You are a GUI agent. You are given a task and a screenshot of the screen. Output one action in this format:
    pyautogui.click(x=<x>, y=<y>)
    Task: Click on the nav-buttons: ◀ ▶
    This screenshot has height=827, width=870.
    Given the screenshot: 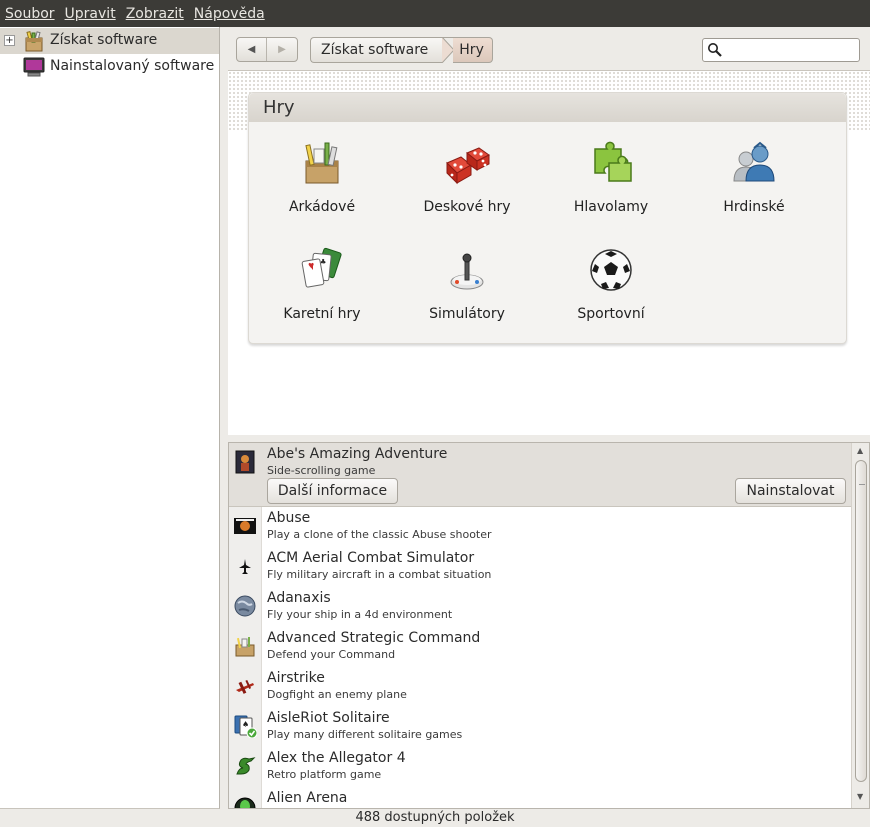 What is the action you would take?
    pyautogui.click(x=267, y=49)
    